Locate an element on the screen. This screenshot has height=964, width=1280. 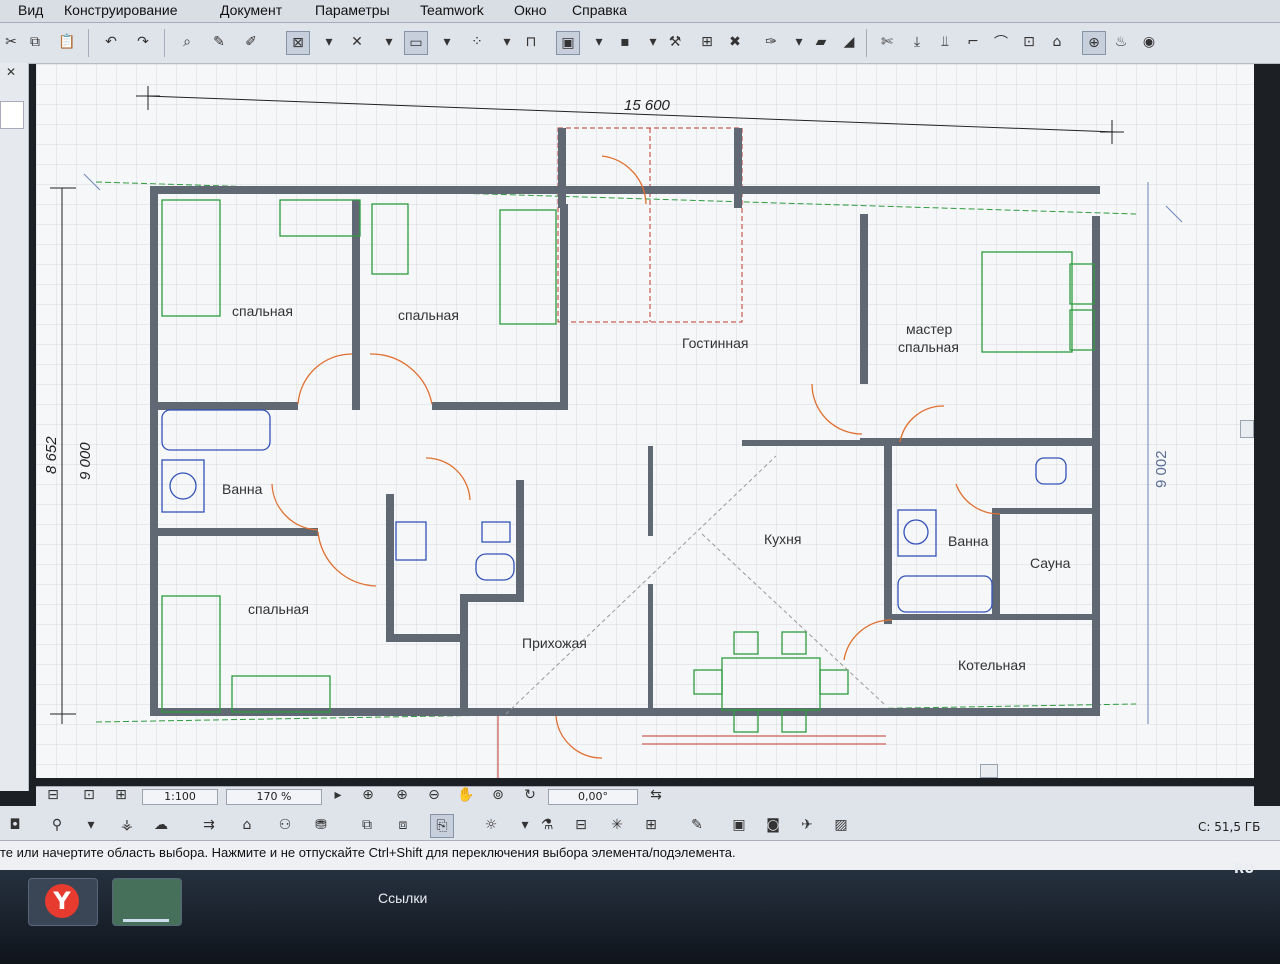
layers-icon: ⧉ is located at coordinates (367, 825).